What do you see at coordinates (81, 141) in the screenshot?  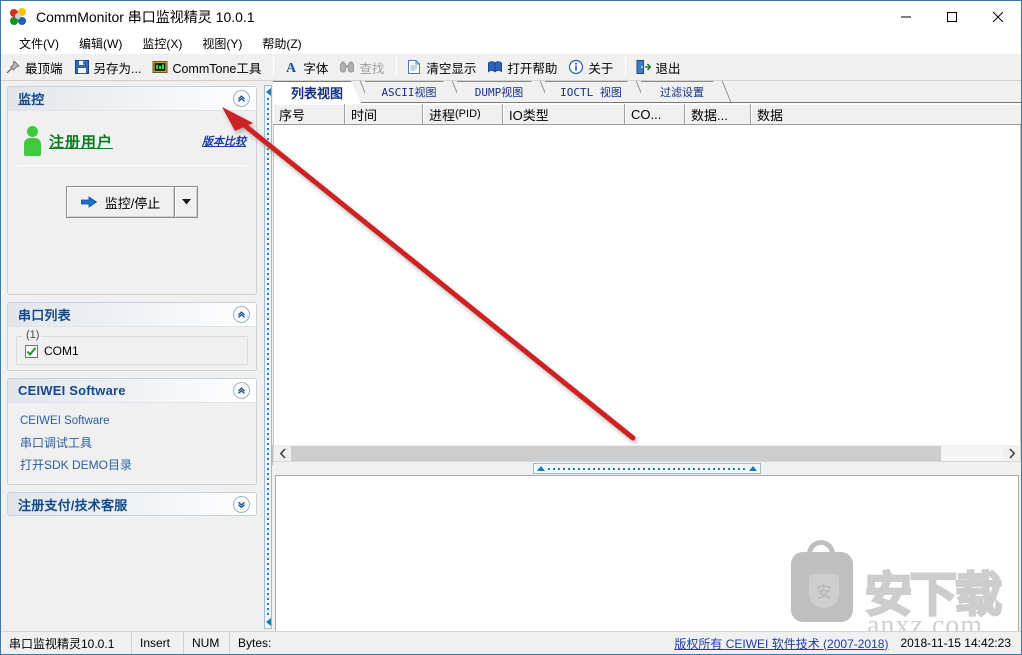 I see `register-user-link: 注册用户` at bounding box center [81, 141].